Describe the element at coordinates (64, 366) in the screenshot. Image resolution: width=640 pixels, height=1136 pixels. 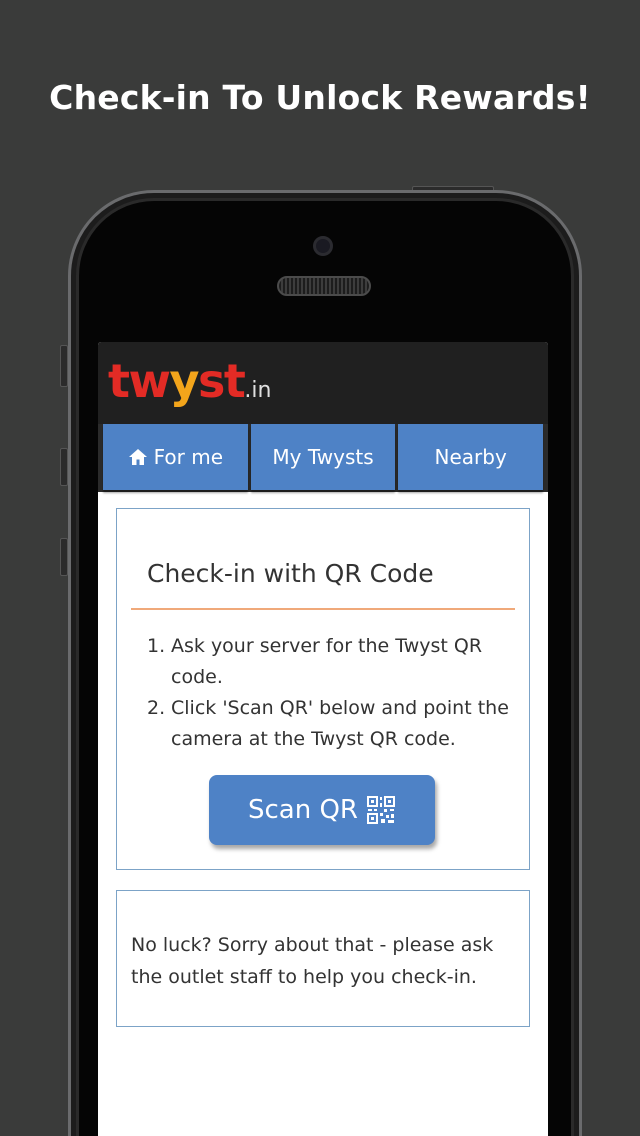
I see `phone-mute-switch` at that location.